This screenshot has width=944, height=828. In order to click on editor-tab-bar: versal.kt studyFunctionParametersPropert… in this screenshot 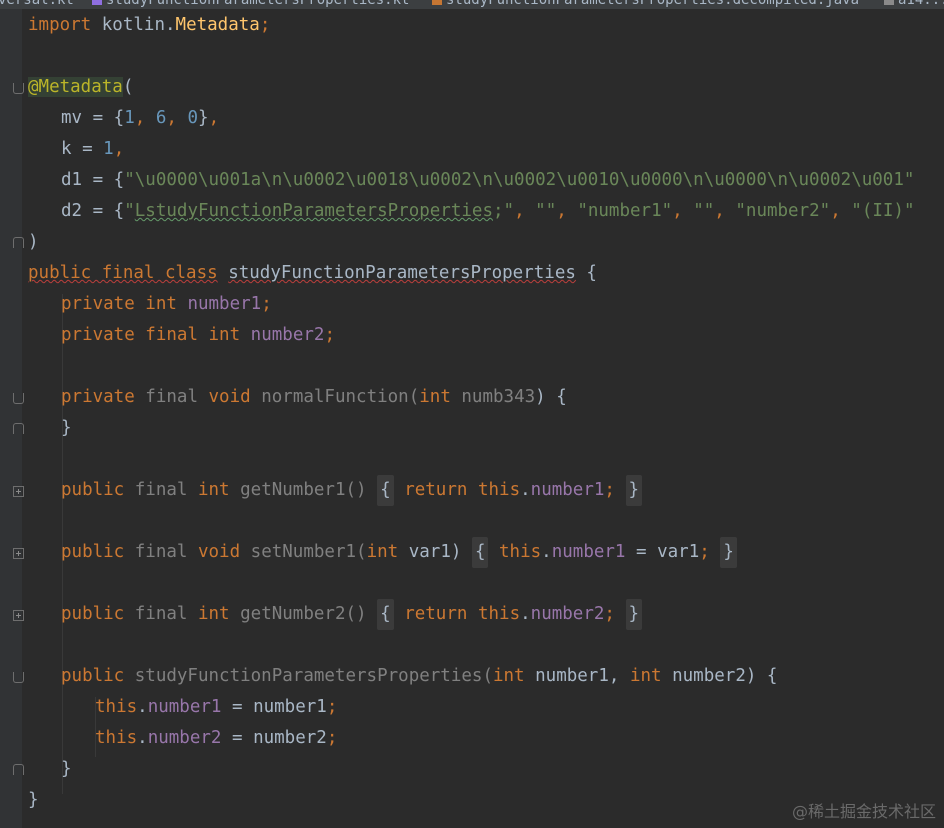, I will do `click(472, 4)`.